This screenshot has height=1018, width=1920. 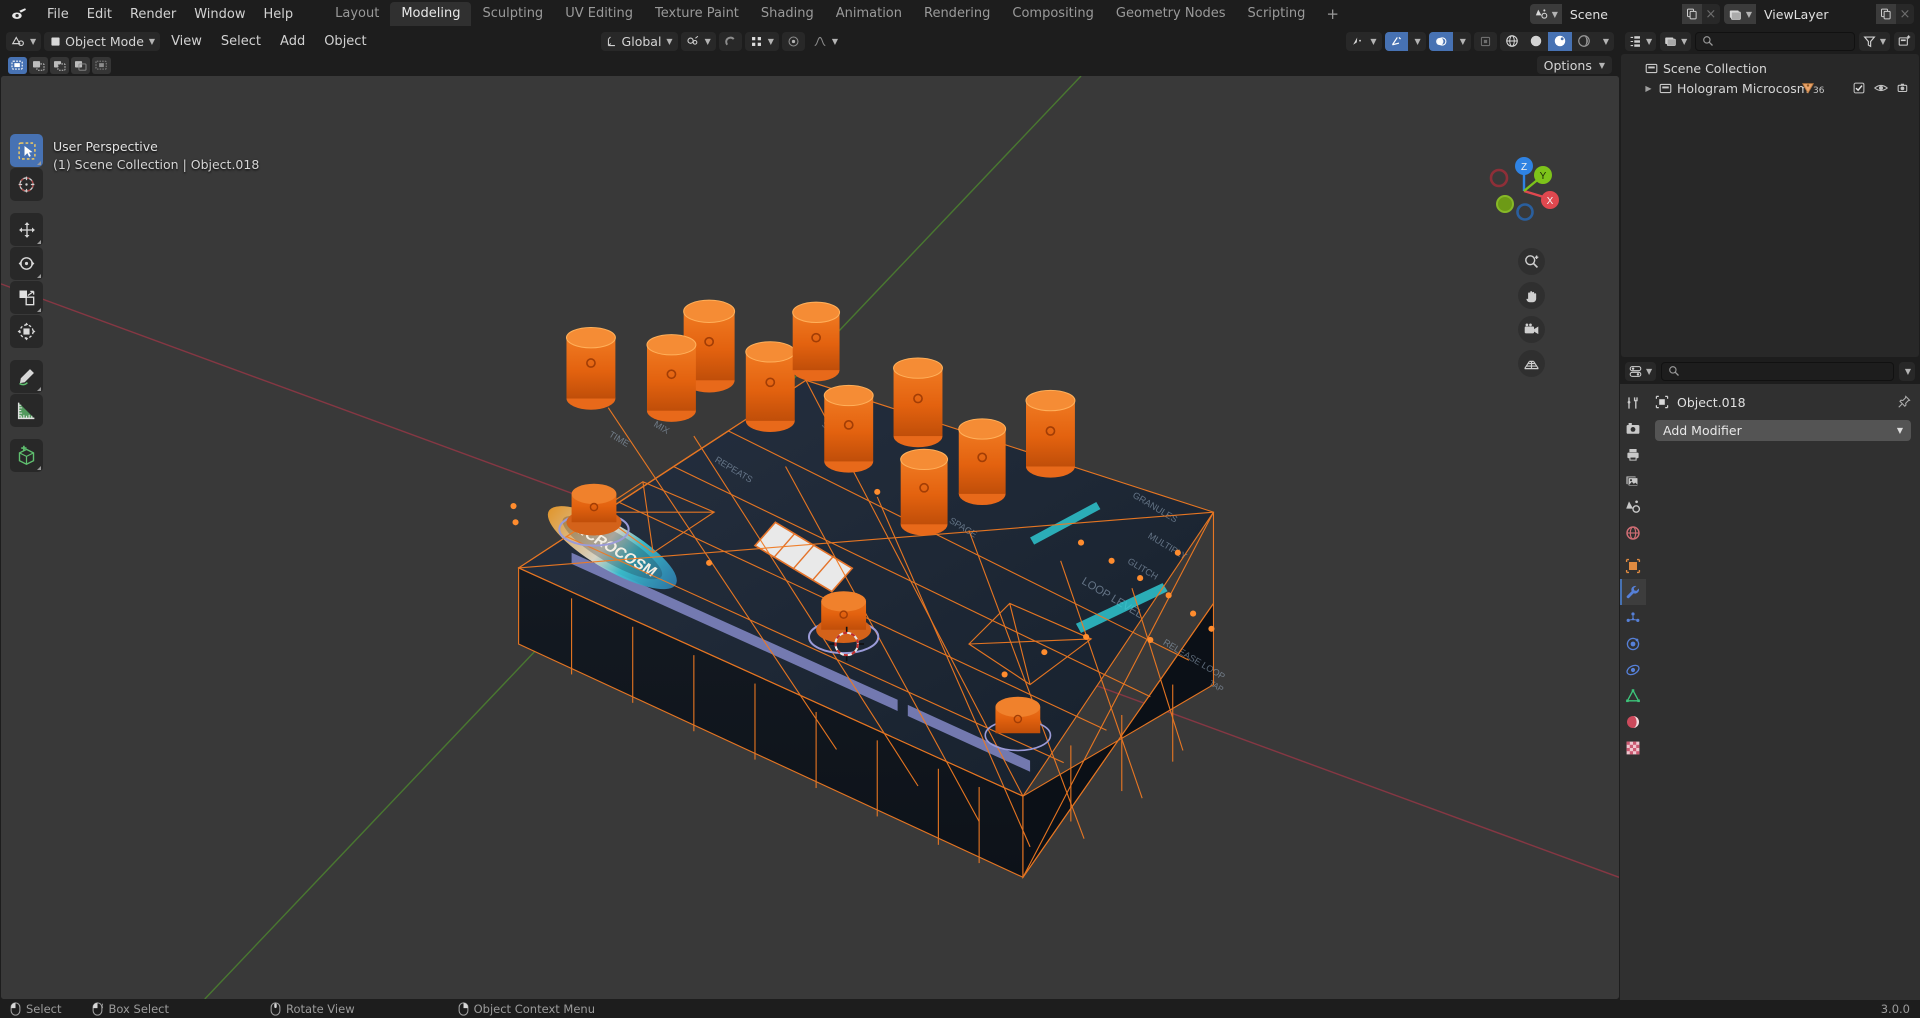 What do you see at coordinates (1574, 65) in the screenshot?
I see `viewport-options-button: Options ▼` at bounding box center [1574, 65].